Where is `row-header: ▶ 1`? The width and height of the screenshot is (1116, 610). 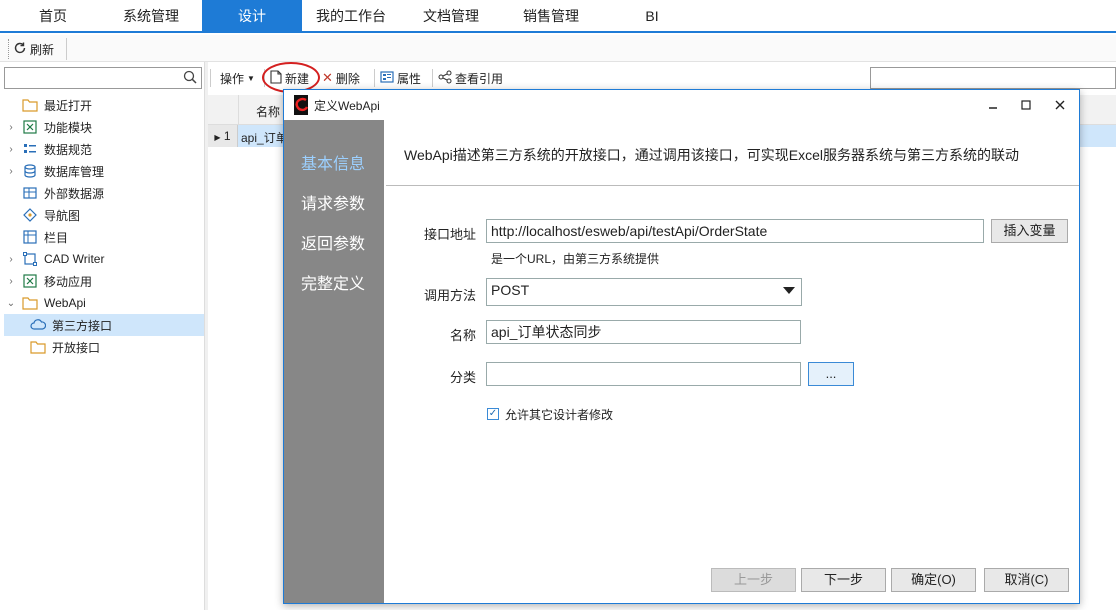
row-header: ▶ 1 is located at coordinates (223, 136).